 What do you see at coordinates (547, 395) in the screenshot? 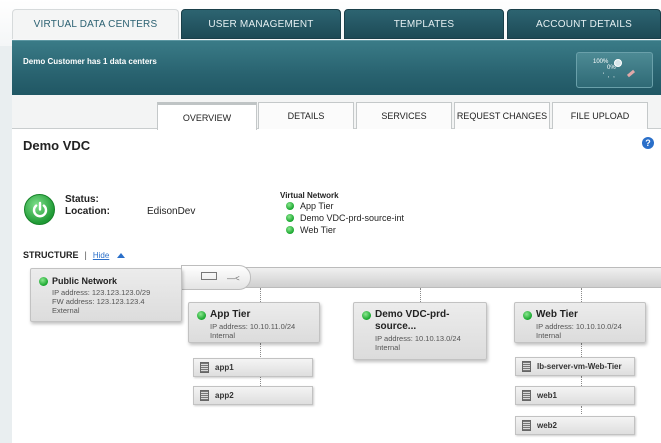
I see `vm-name: web1` at bounding box center [547, 395].